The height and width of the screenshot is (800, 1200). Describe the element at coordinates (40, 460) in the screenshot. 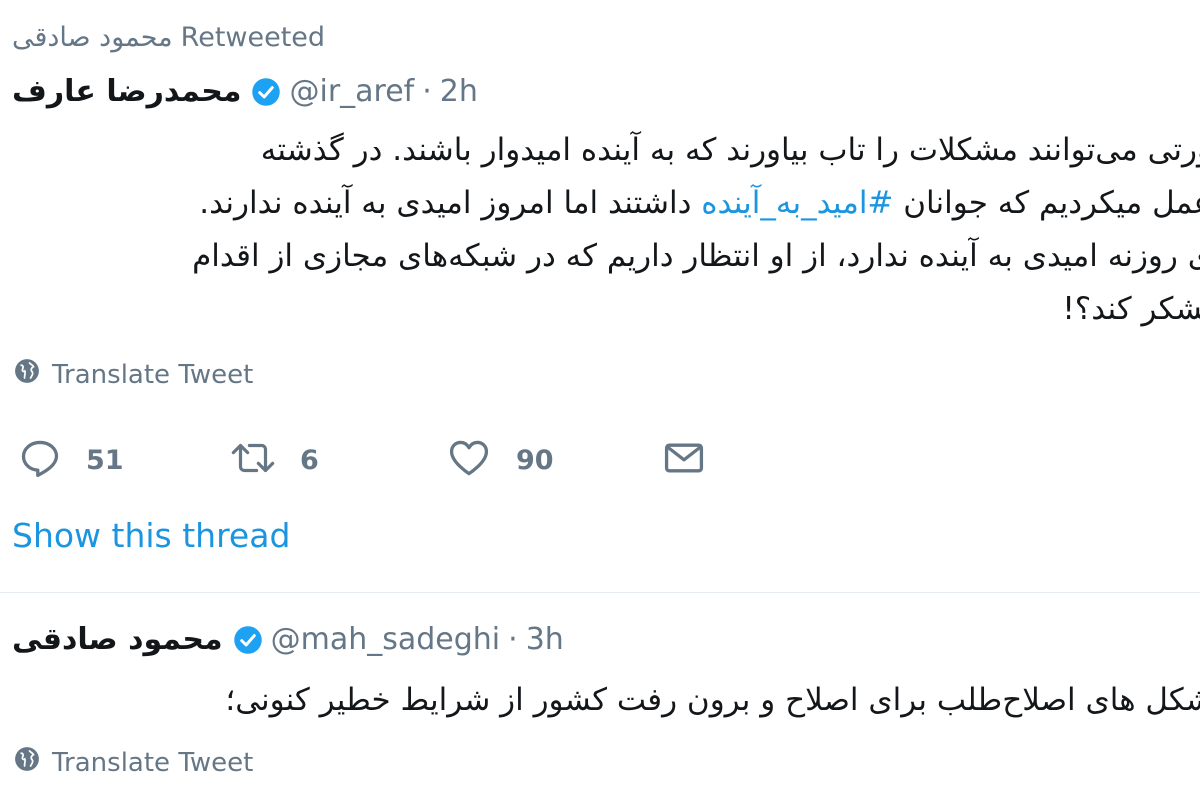

I see `reply-icon` at that location.